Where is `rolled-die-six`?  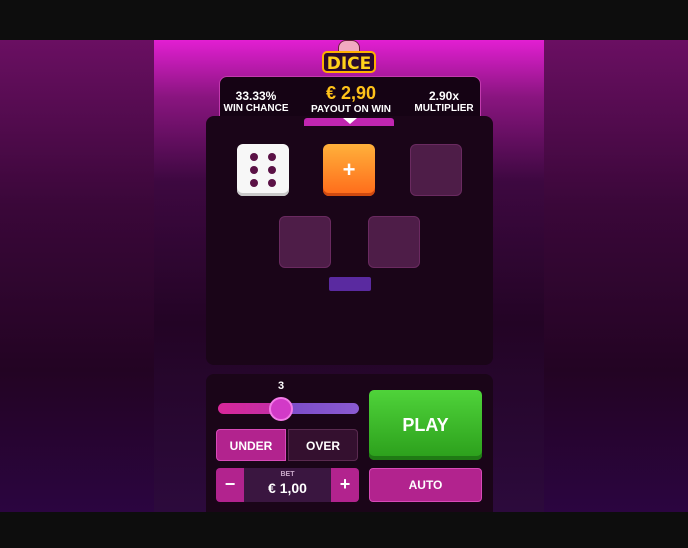 rolled-die-six is located at coordinates (263, 170).